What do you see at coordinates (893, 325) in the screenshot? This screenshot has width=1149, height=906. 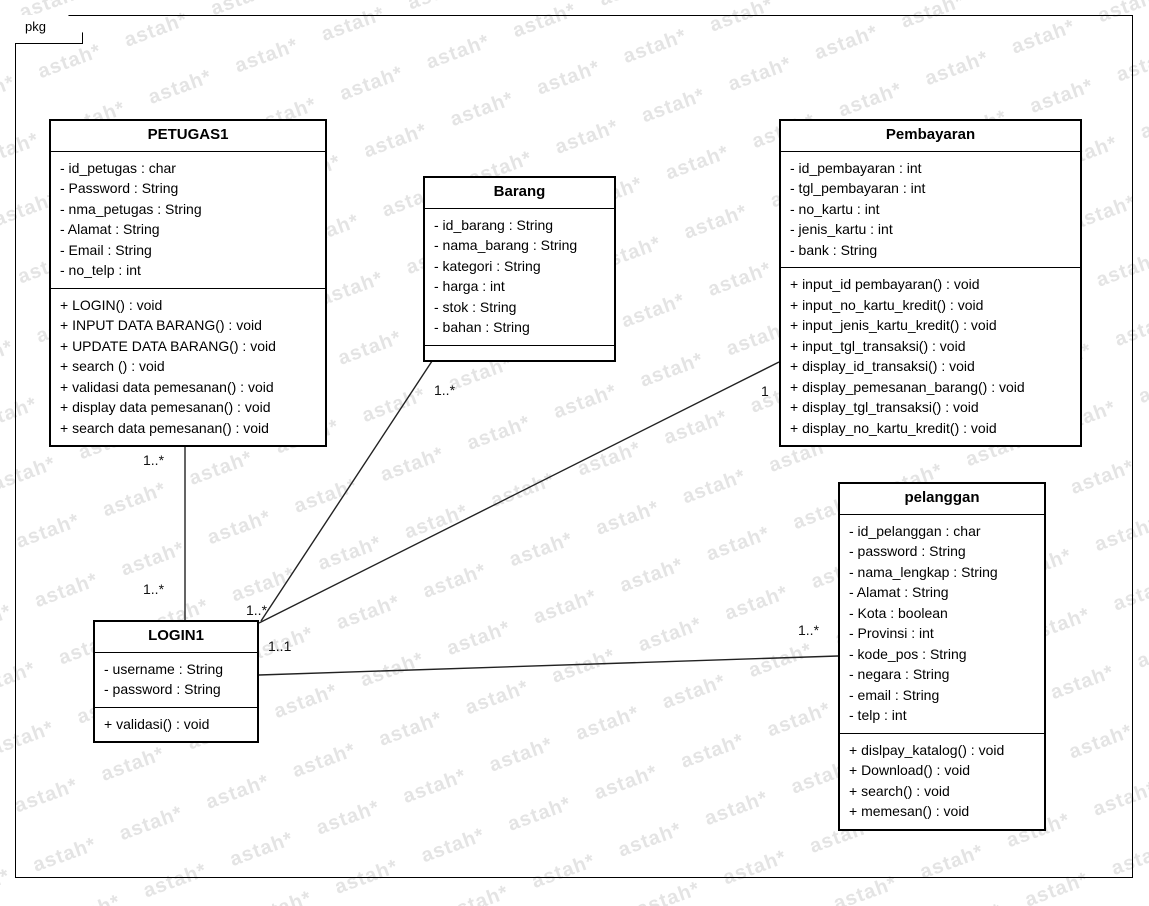 I see `operation-row: + input_jenis_kartu_kredit() : void` at bounding box center [893, 325].